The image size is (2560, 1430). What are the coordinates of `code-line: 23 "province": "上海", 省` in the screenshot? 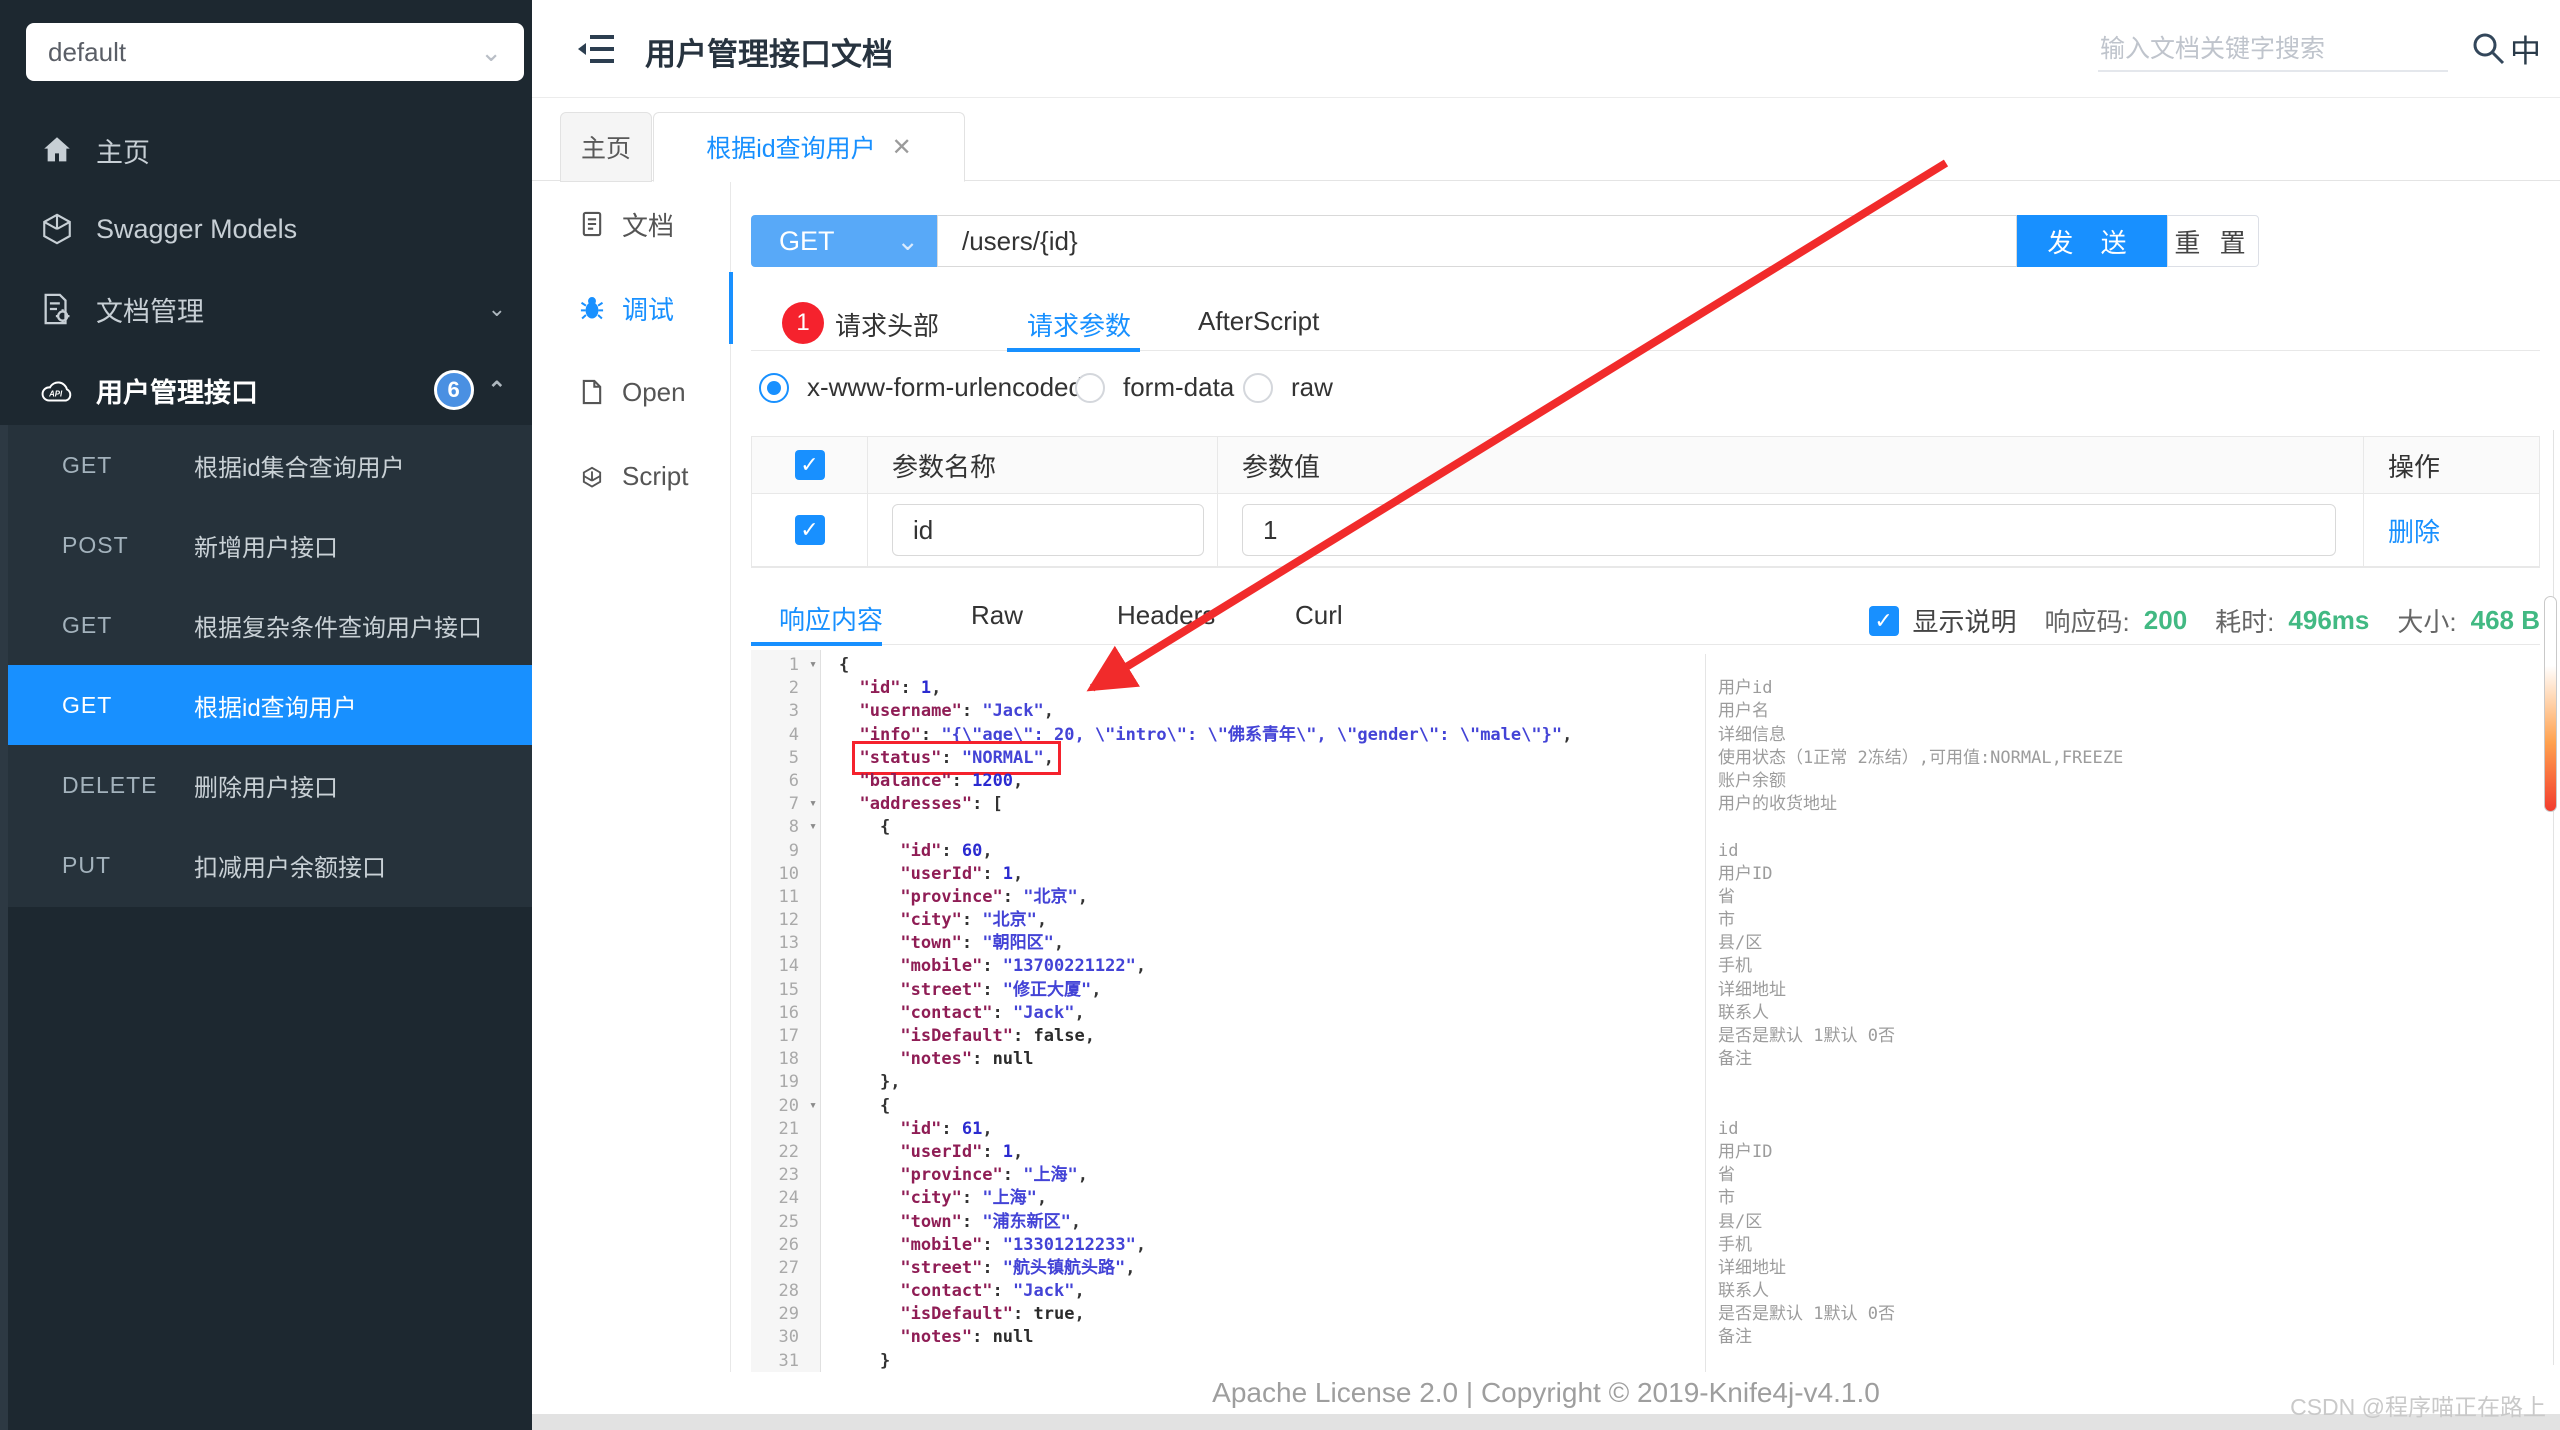 It's located at (1645, 1176).